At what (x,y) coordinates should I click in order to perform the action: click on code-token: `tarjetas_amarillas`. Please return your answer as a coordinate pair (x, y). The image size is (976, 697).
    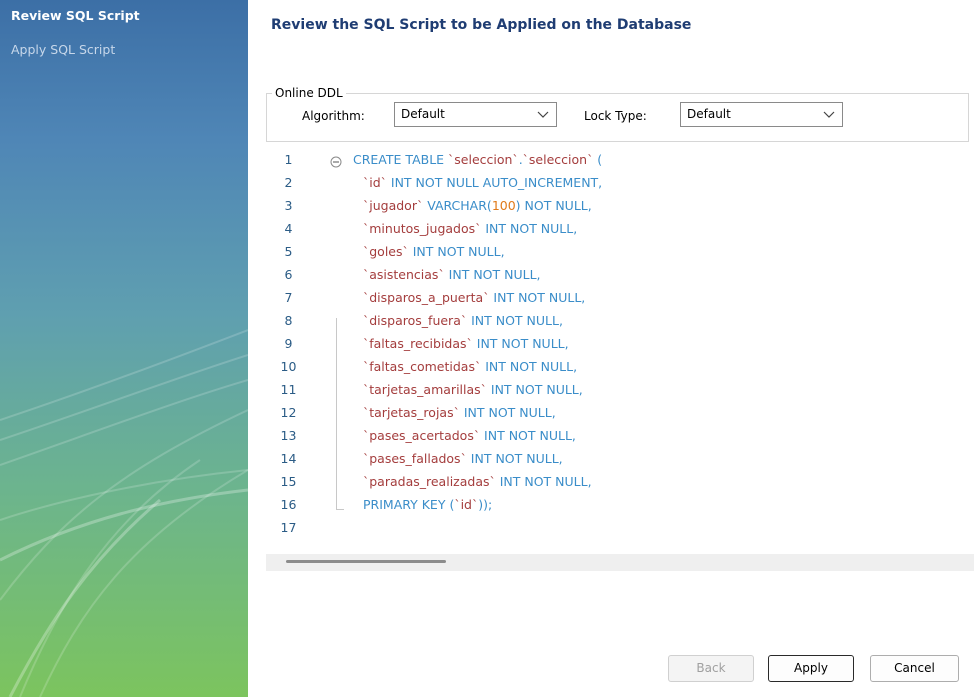
    Looking at the image, I should click on (425, 389).